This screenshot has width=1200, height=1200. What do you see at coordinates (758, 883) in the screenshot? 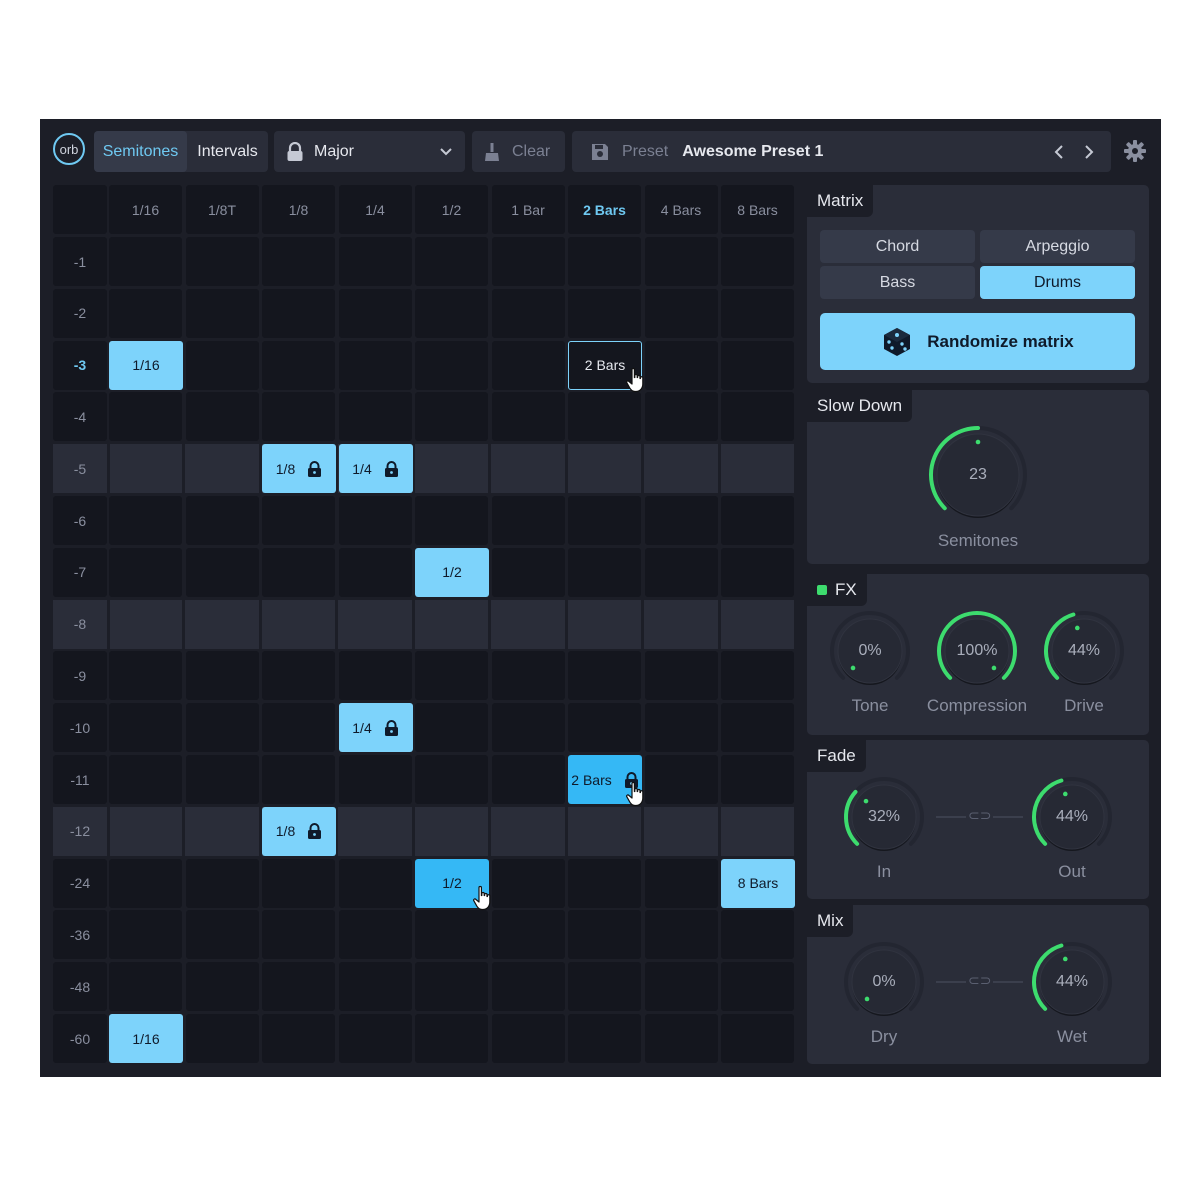
I see `matrix-chip: 8 Bars` at bounding box center [758, 883].